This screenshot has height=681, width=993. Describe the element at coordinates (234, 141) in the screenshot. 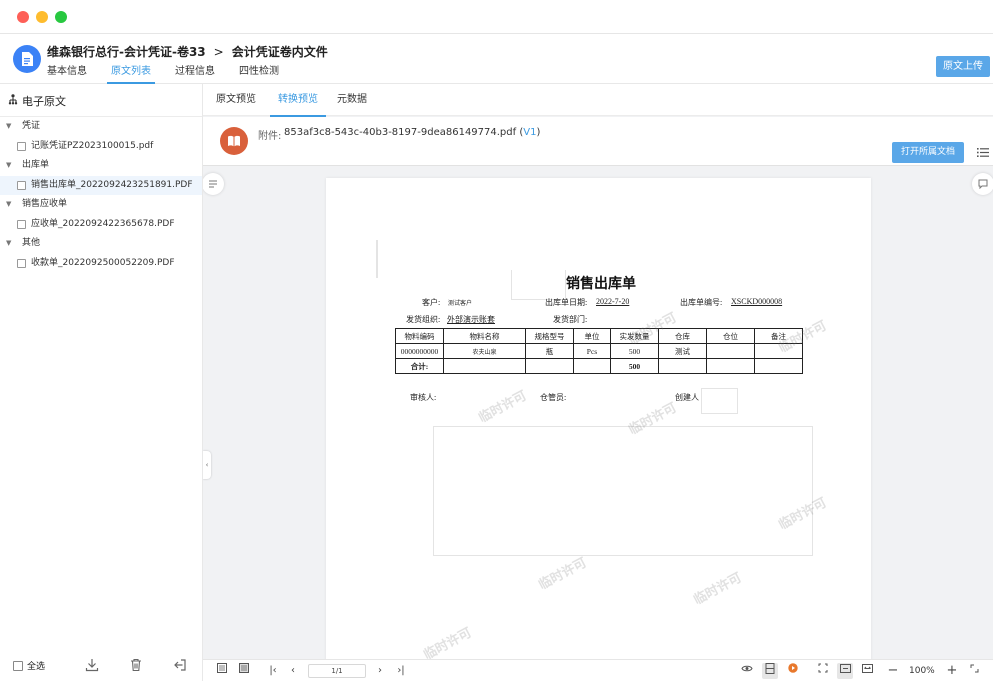

I see `book-icon` at that location.